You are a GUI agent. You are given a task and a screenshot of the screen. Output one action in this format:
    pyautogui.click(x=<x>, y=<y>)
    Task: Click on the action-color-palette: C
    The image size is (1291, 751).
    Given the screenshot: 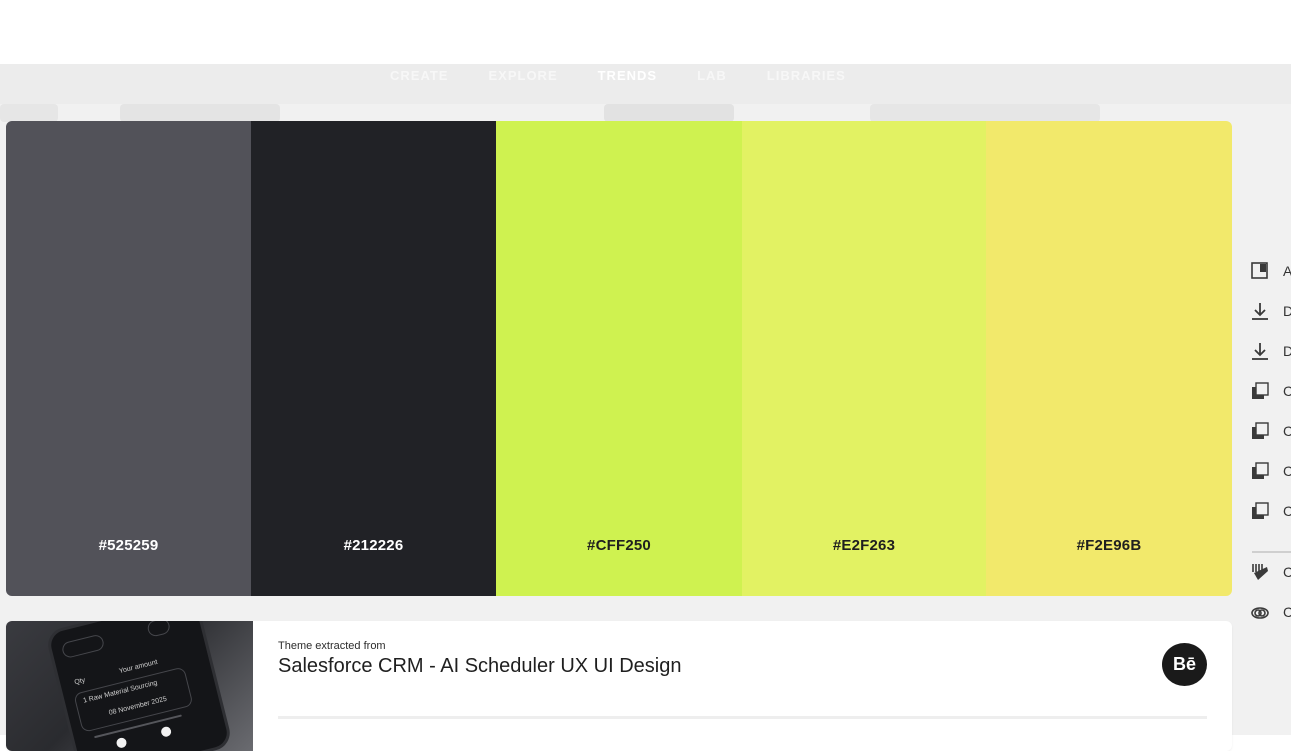 What is the action you would take?
    pyautogui.click(x=1270, y=572)
    